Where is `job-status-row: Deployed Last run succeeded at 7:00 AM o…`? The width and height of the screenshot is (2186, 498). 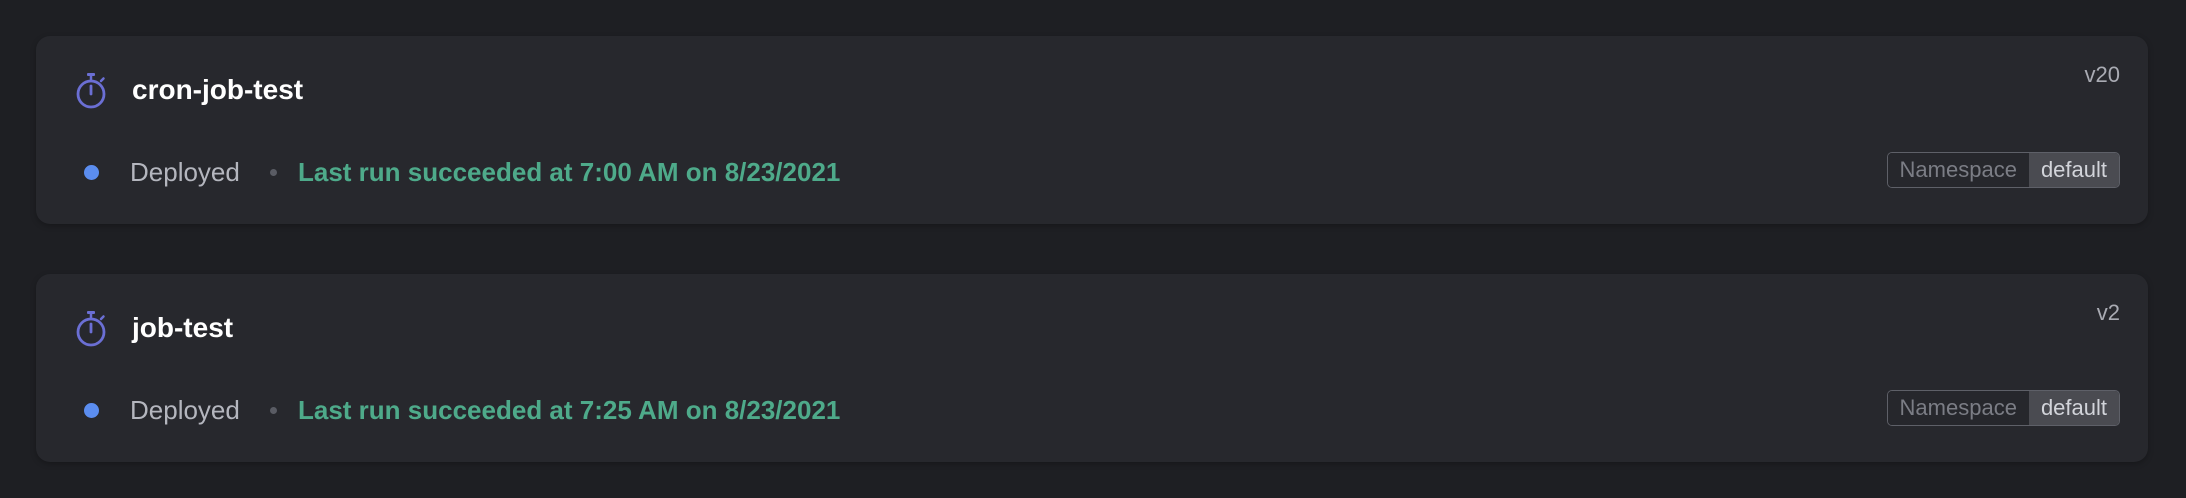
job-status-row: Deployed Last run succeeded at 7:00 AM o… is located at coordinates (1092, 172).